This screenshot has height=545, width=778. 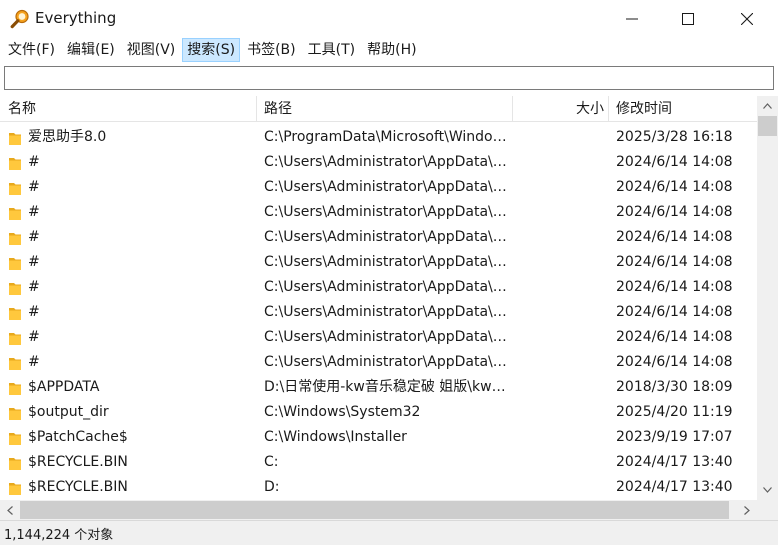 I want to click on scrollbar-corner, so click(x=767, y=510).